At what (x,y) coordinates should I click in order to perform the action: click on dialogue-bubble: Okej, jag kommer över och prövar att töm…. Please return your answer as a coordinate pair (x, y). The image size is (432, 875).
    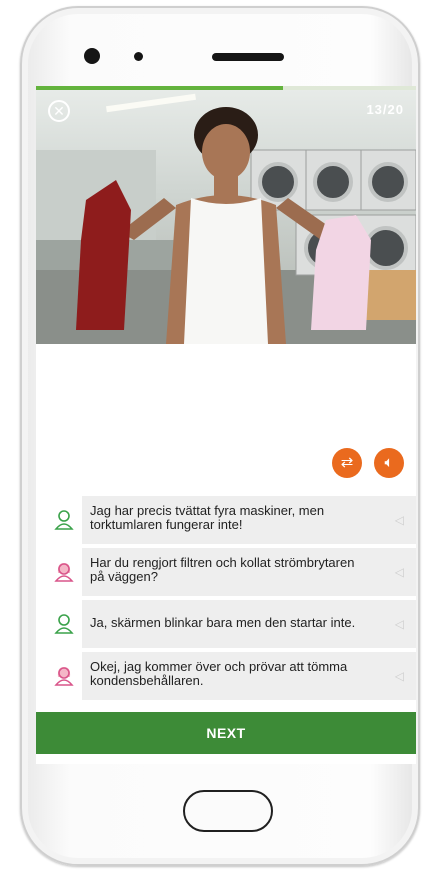
    Looking at the image, I should click on (249, 676).